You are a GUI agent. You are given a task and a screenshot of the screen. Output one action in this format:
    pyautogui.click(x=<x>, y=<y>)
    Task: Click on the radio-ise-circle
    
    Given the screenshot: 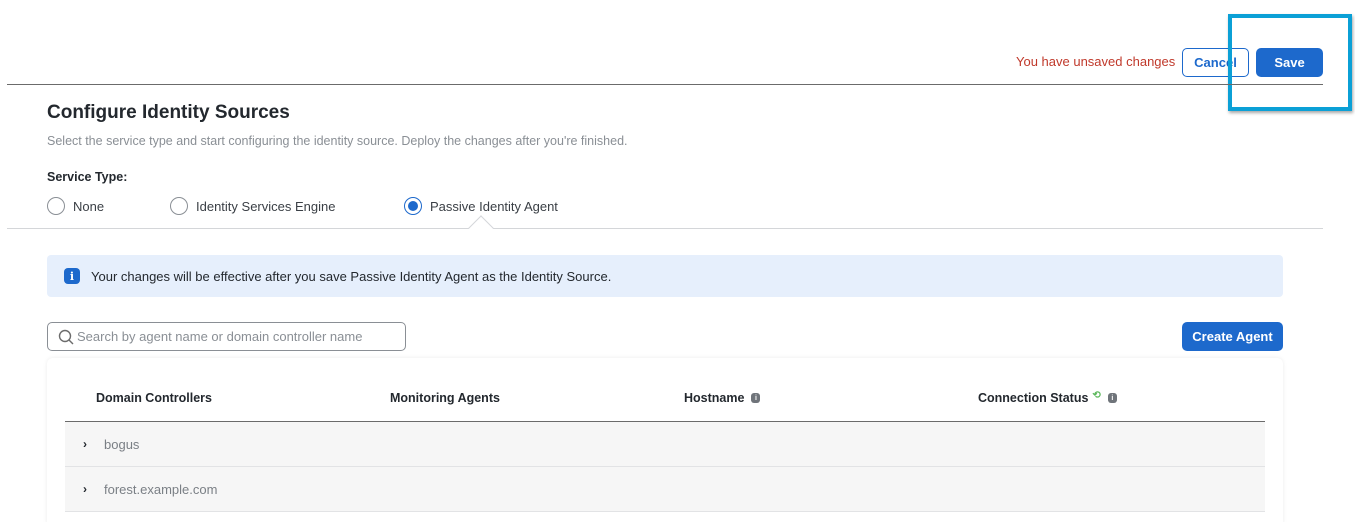 What is the action you would take?
    pyautogui.click(x=179, y=206)
    